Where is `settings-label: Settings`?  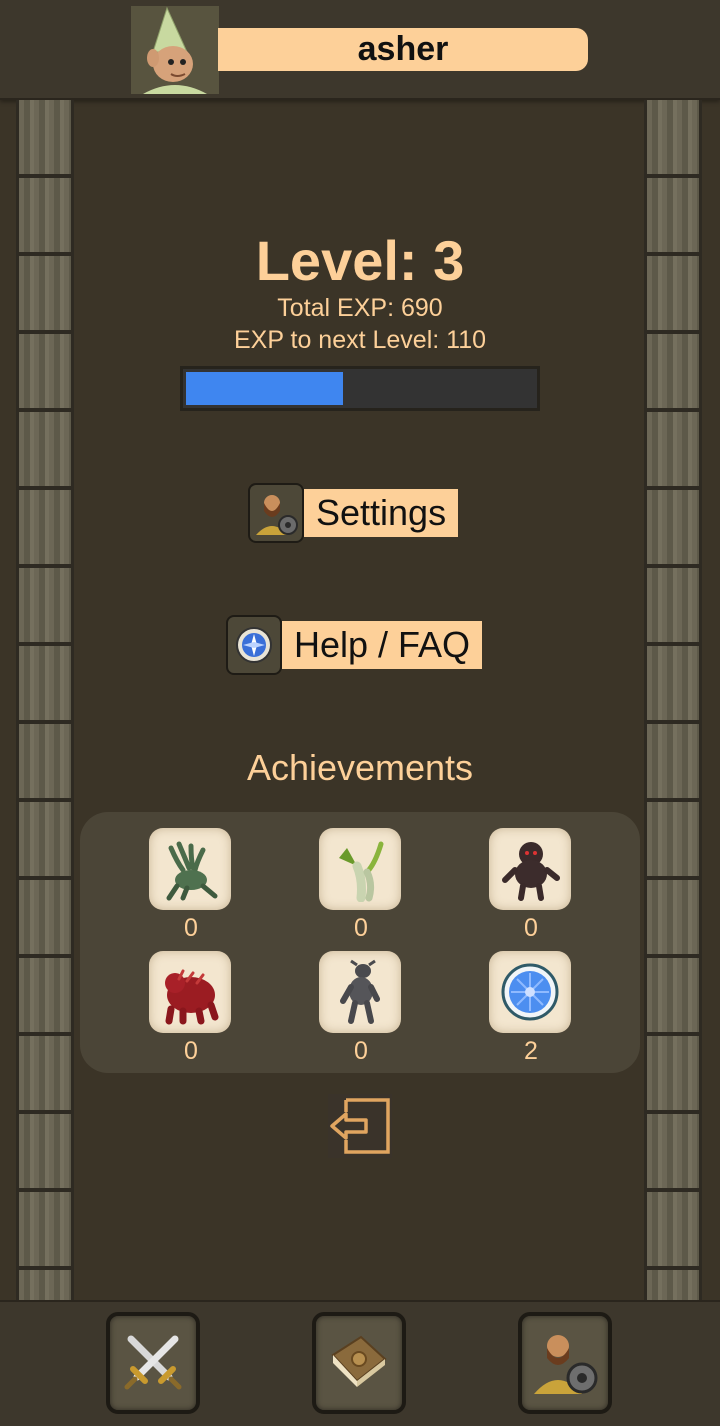
settings-label: Settings is located at coordinates (381, 513).